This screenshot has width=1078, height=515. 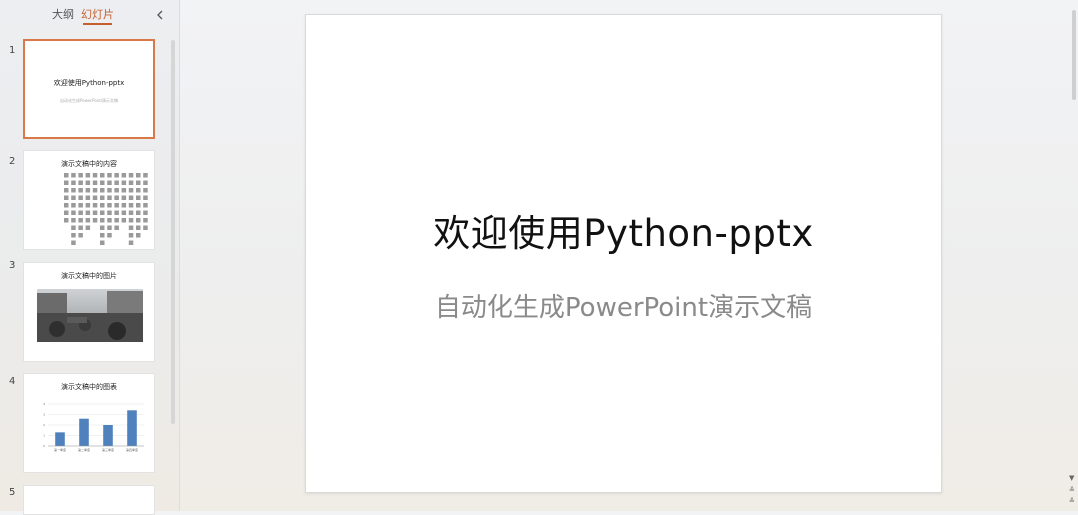 What do you see at coordinates (12, 265) in the screenshot?
I see `thumbnail-number: 3` at bounding box center [12, 265].